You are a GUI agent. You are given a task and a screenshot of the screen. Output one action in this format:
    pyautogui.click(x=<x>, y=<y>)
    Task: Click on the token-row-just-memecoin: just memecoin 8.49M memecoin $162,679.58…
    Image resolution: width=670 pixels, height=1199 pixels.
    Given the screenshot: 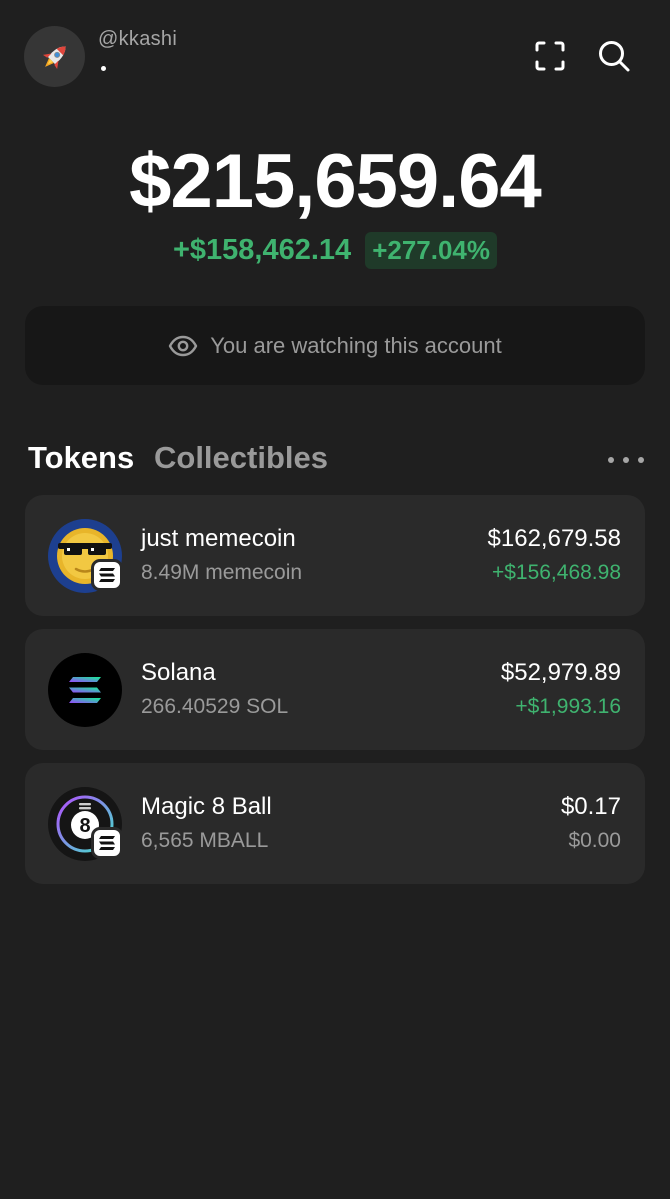 What is the action you would take?
    pyautogui.click(x=335, y=555)
    